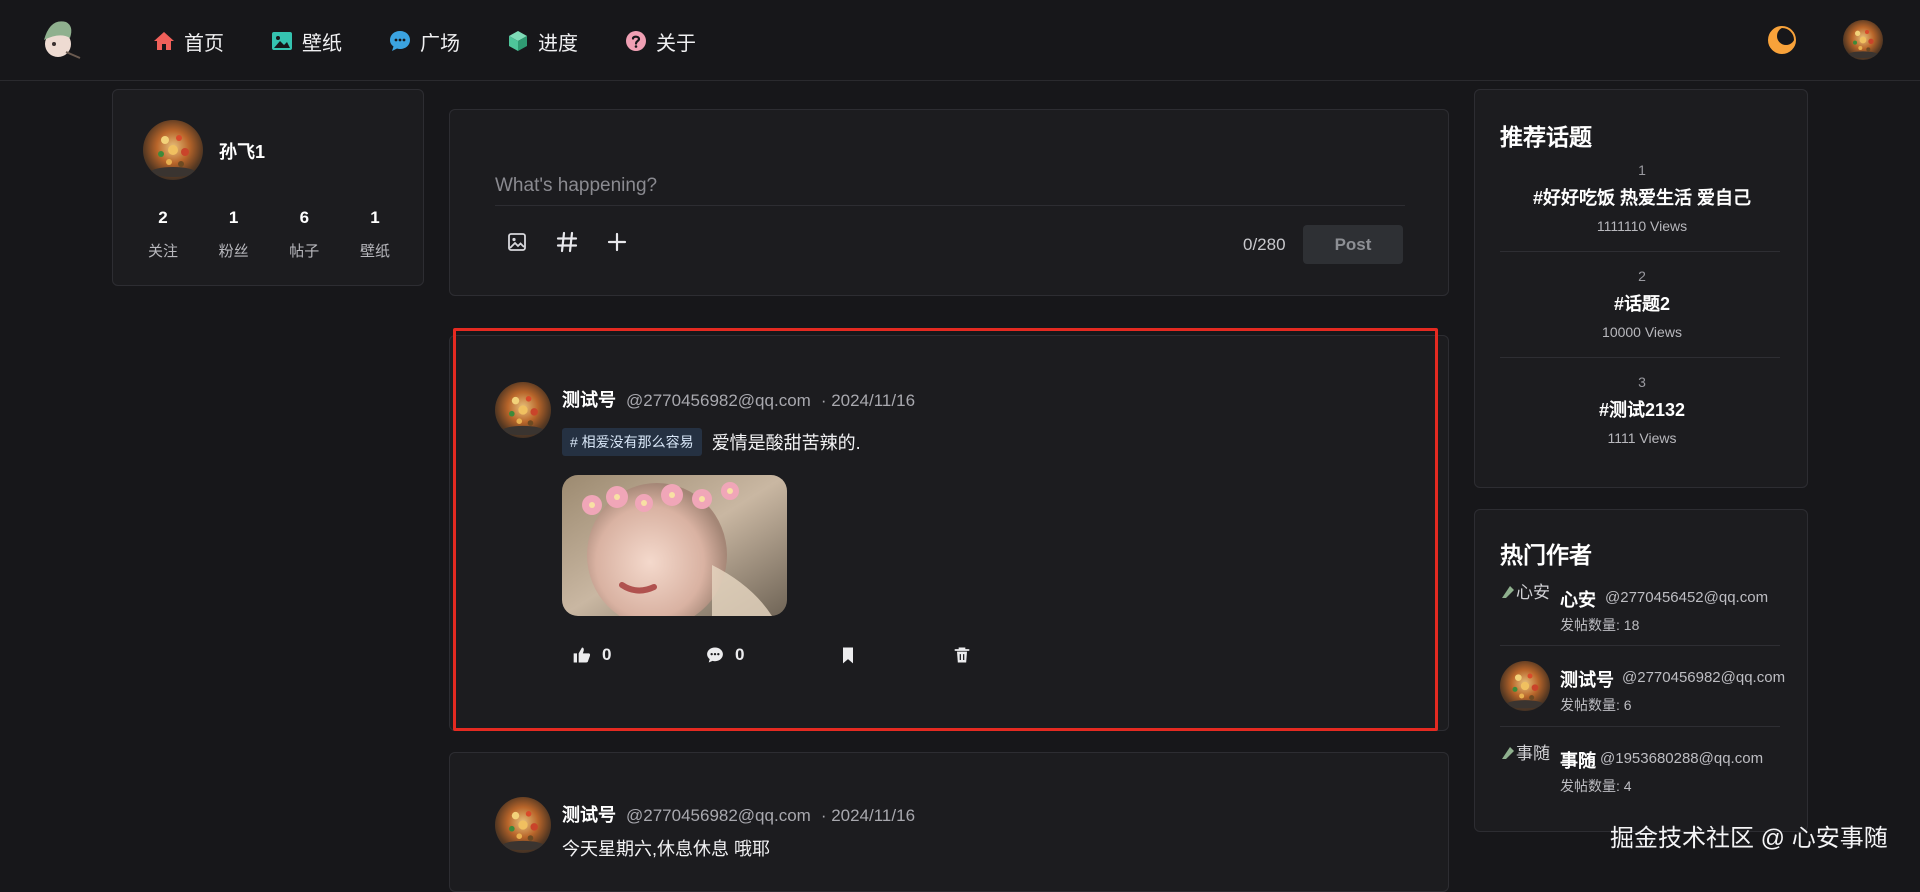 Image resolution: width=1920 pixels, height=892 pixels. I want to click on like-count: 0, so click(607, 654).